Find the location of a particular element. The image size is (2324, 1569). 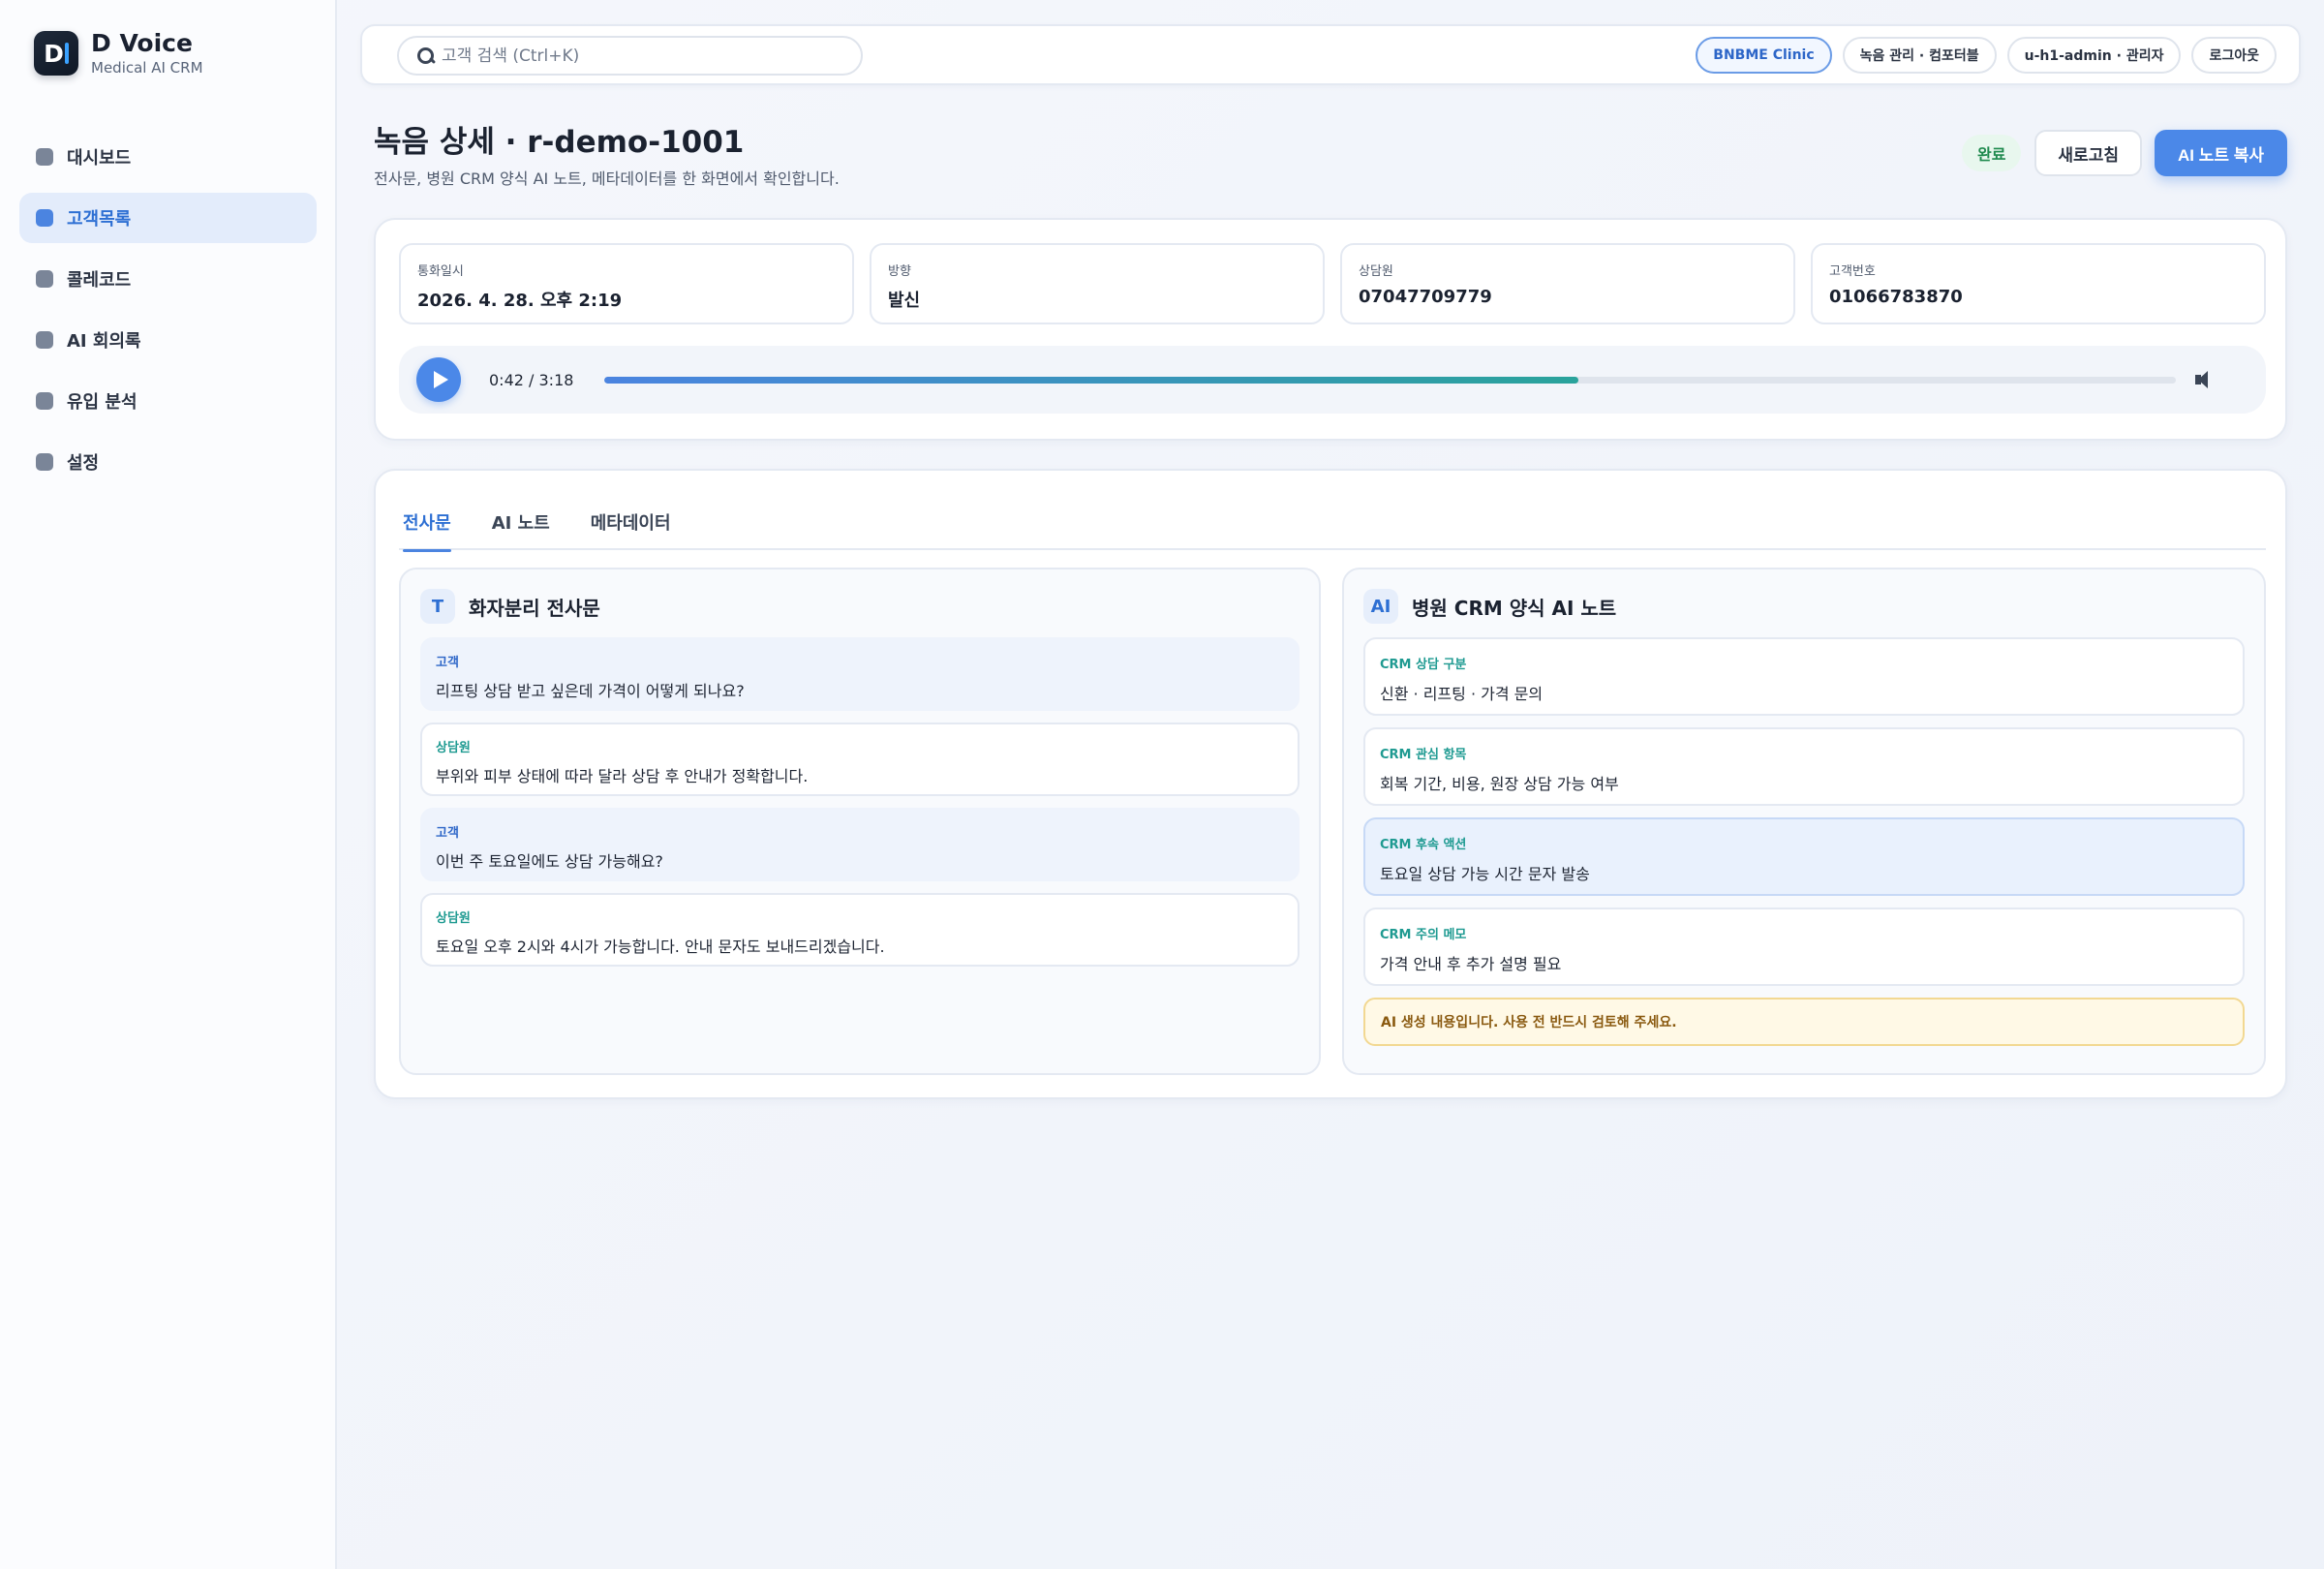

ai-note-title: 병원 CRM 양식 AI 노트 is located at coordinates (1514, 608).